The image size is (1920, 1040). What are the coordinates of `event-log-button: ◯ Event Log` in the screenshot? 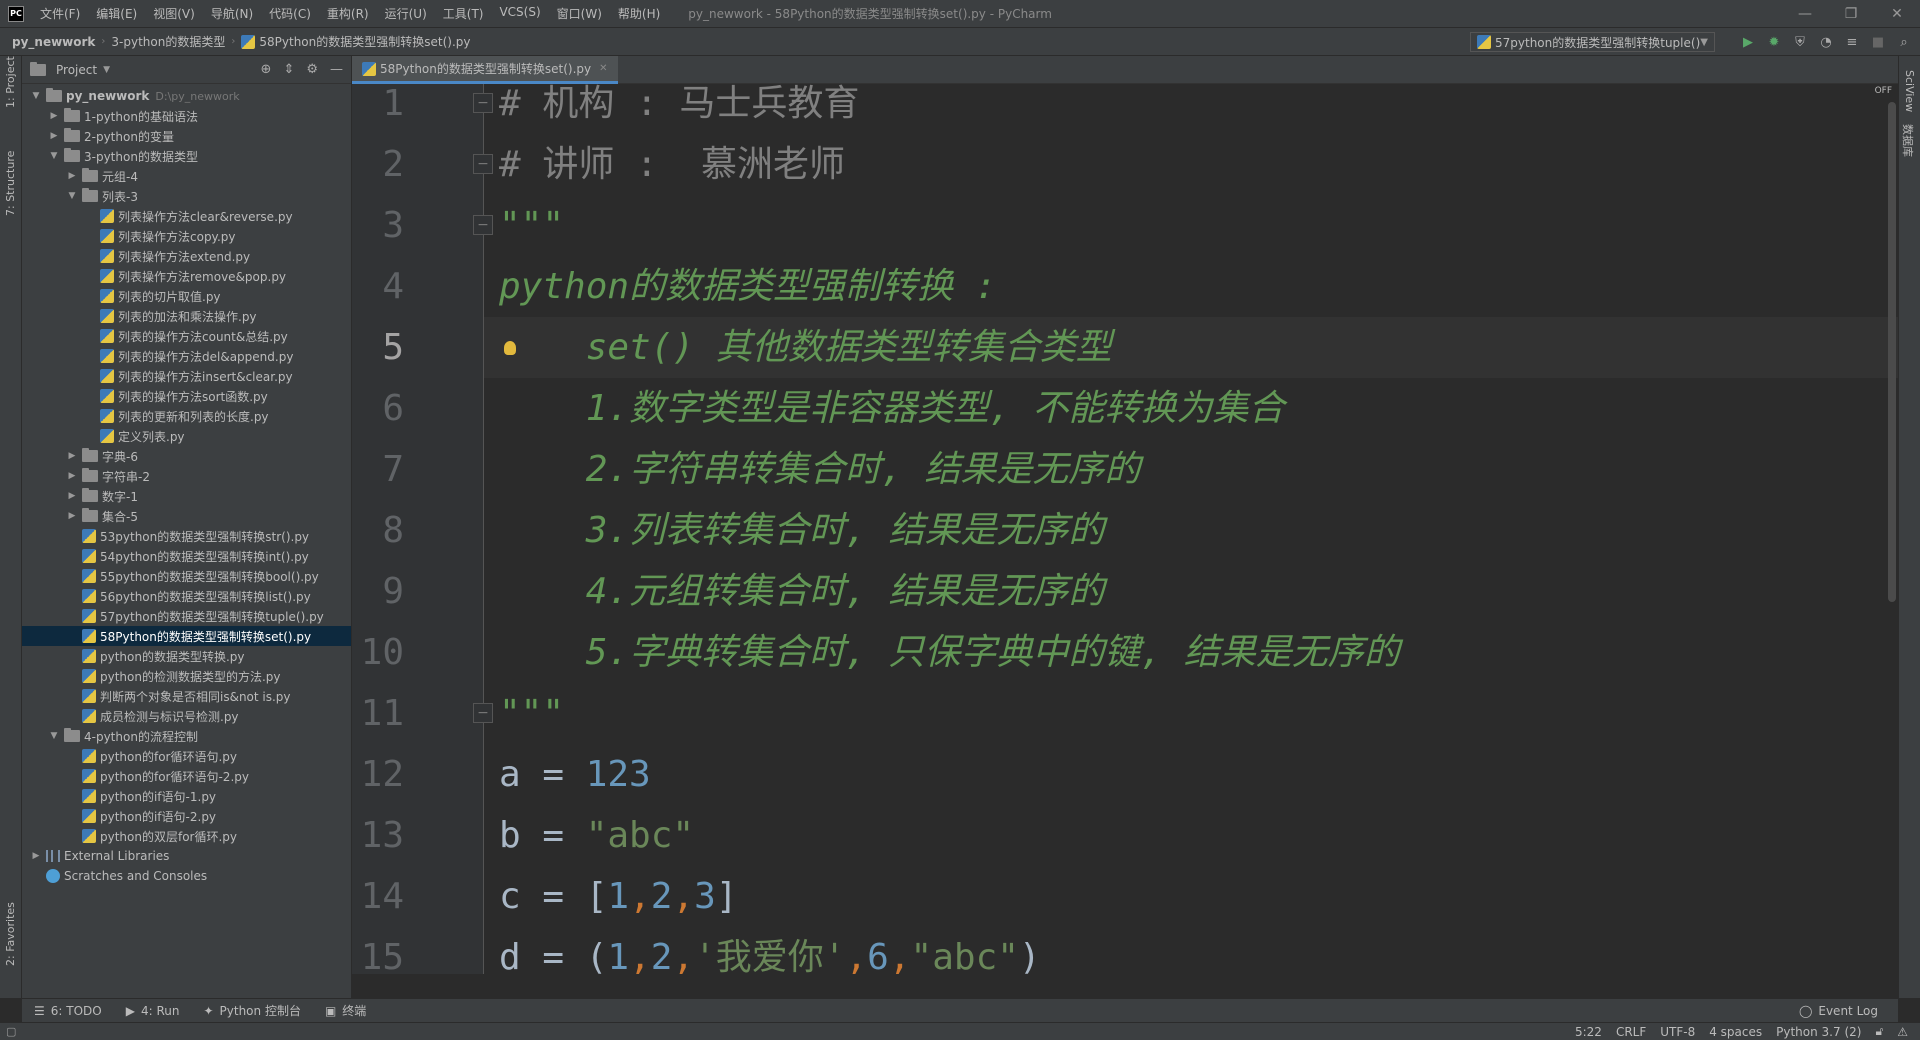 It's located at (1848, 1011).